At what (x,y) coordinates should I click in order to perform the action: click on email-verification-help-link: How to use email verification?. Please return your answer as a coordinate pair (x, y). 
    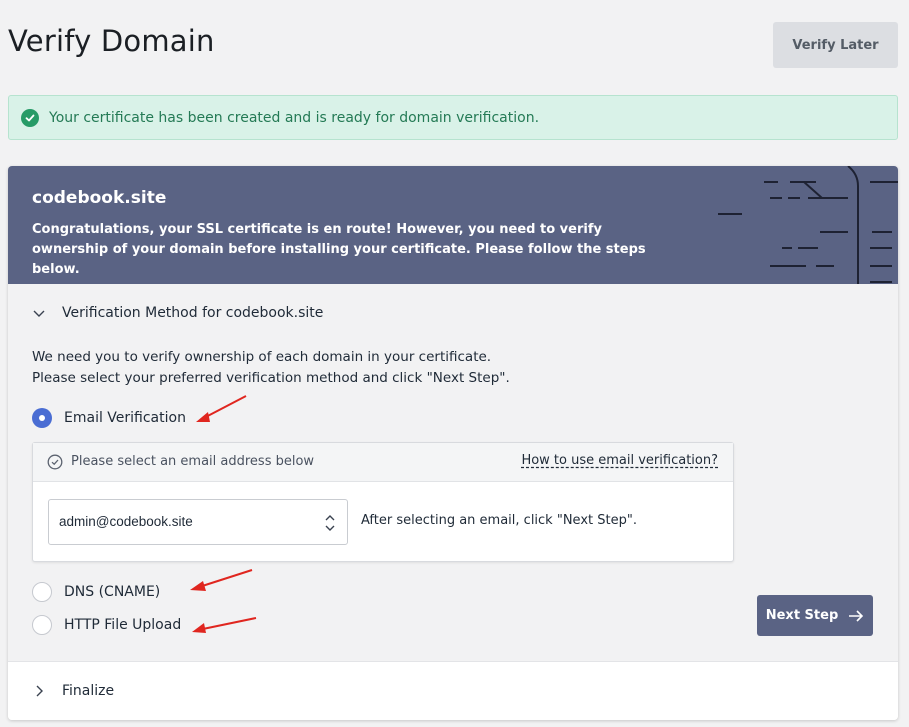
    Looking at the image, I should click on (619, 460).